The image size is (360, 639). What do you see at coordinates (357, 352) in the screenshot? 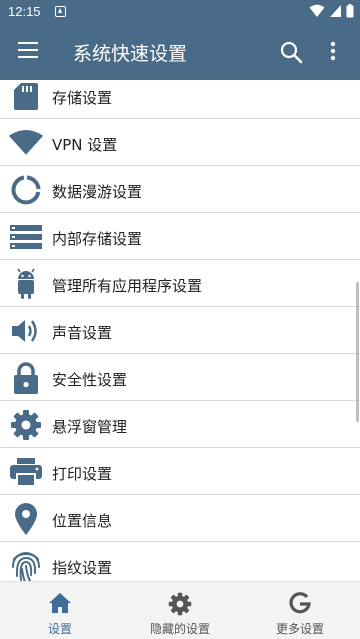
I see `scrollbar` at bounding box center [357, 352].